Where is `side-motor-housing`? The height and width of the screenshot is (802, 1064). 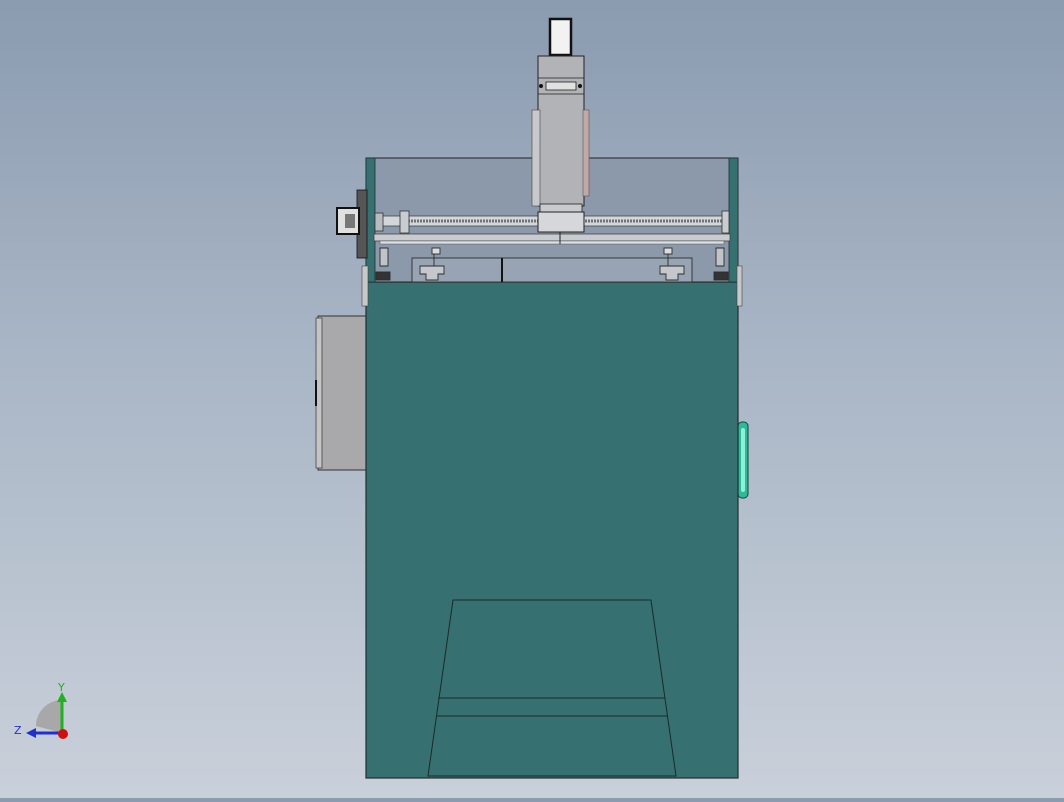 side-motor-housing is located at coordinates (341, 393).